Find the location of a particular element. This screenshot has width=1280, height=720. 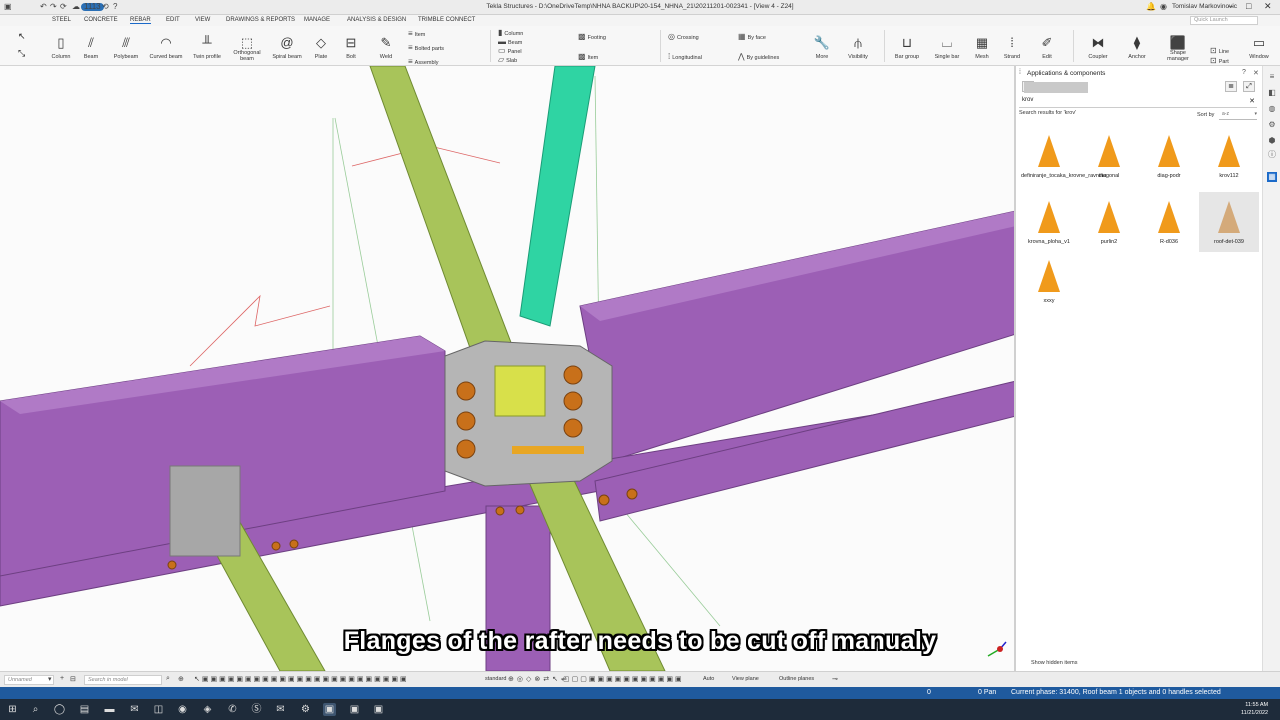

mail-icon: ✉ is located at coordinates (134, 709).